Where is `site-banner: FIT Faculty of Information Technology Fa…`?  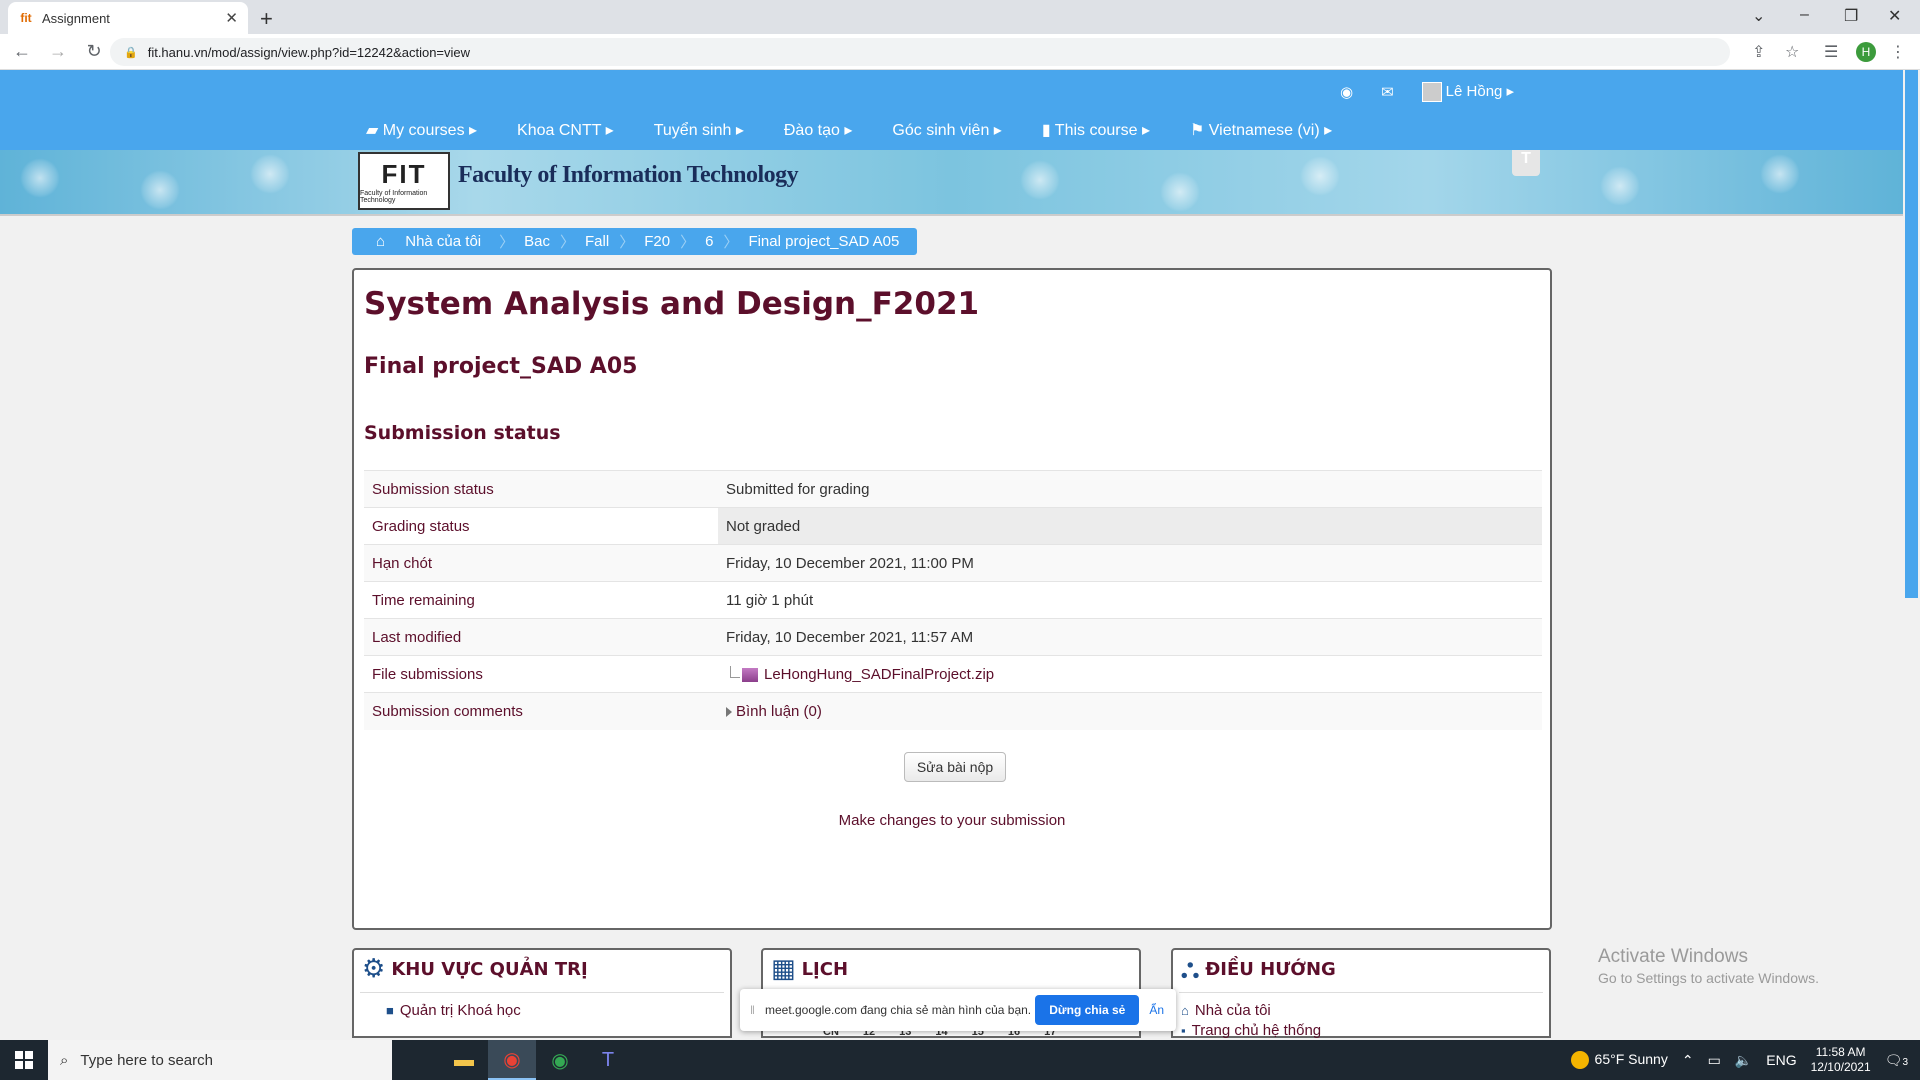 site-banner: FIT Faculty of Information Technology Fa… is located at coordinates (951, 183).